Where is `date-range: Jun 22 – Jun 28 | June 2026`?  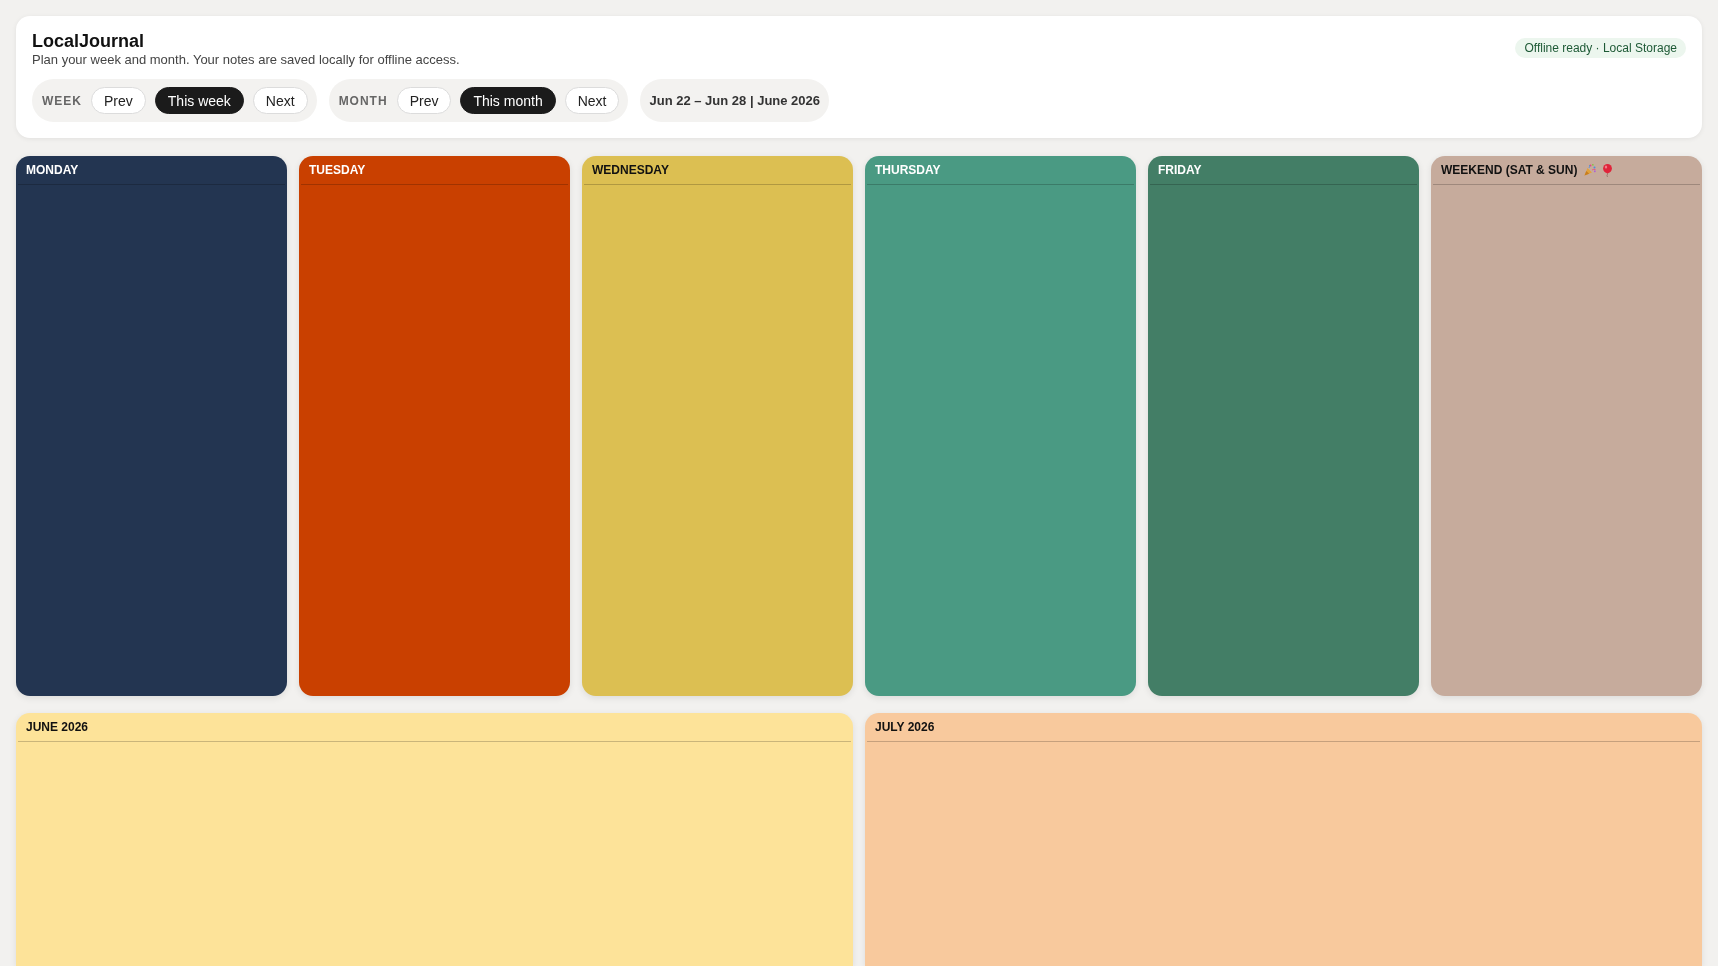
date-range: Jun 22 – Jun 28 | June 2026 is located at coordinates (735, 100).